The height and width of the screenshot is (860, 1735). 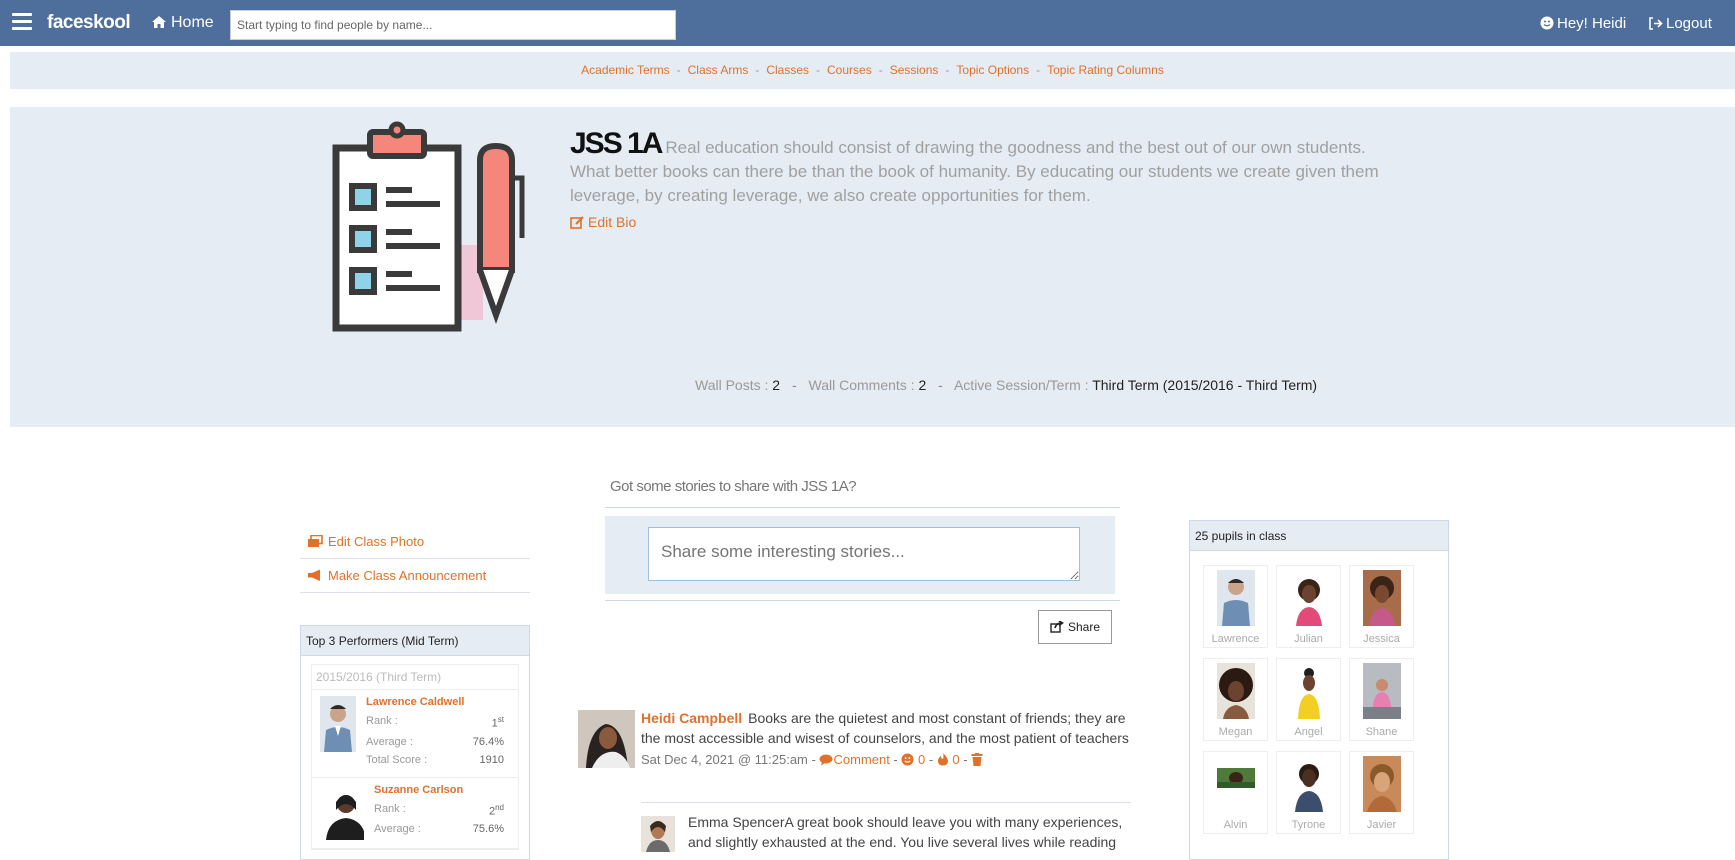 What do you see at coordinates (159, 22) in the screenshot?
I see `home-icon` at bounding box center [159, 22].